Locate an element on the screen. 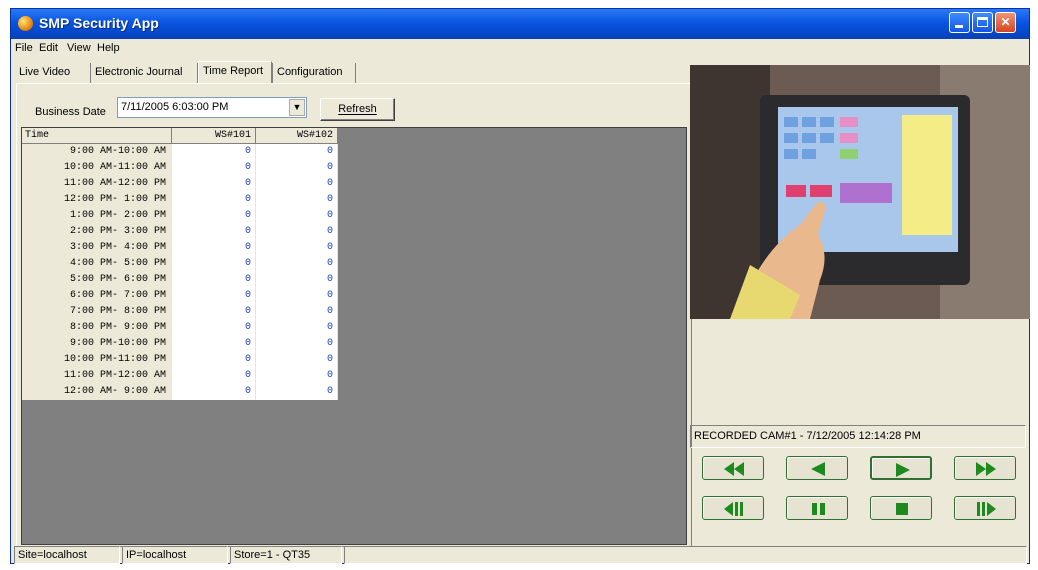 The height and width of the screenshot is (570, 1038). time-cell: 9:00 PM-10:00 PM is located at coordinates (97, 344).